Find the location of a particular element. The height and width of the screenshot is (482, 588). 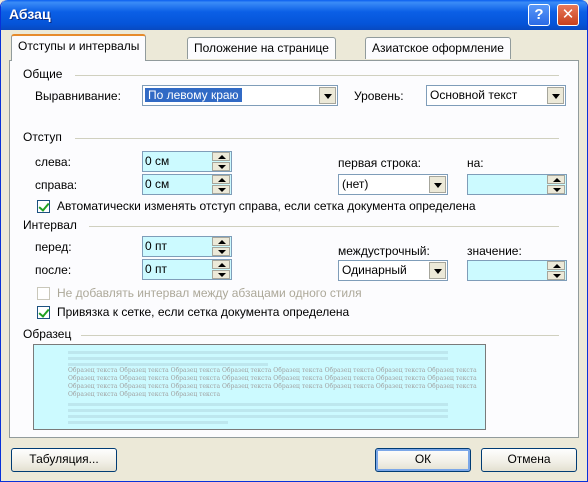

general-heading: Общие is located at coordinates (43, 74).